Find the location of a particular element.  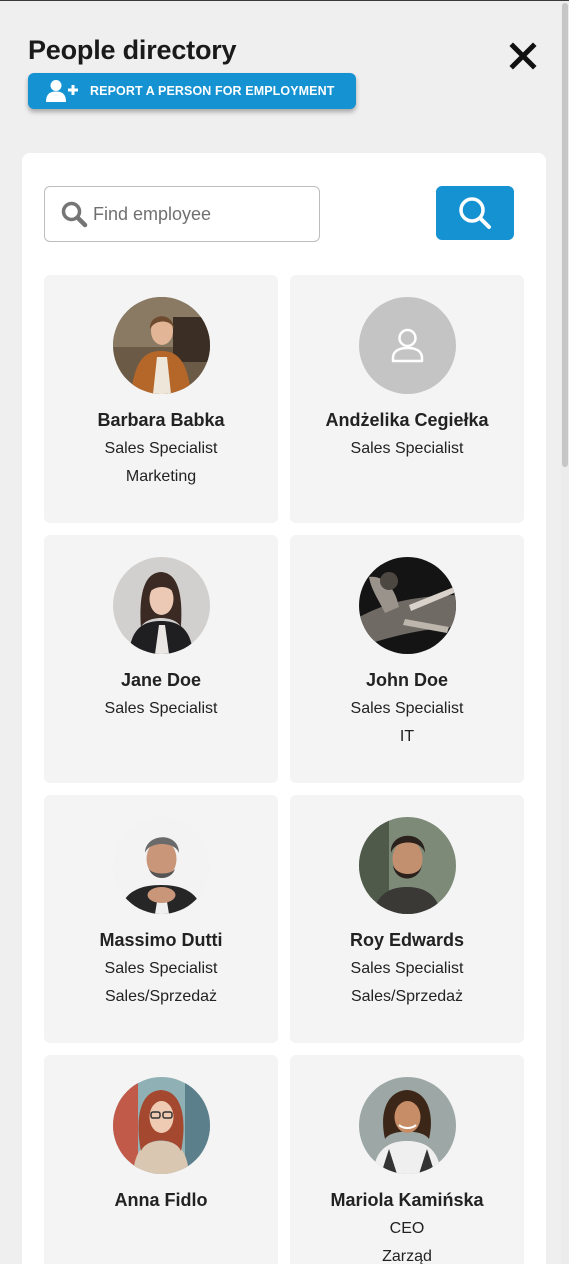

employee-name: John Doe is located at coordinates (406, 680).